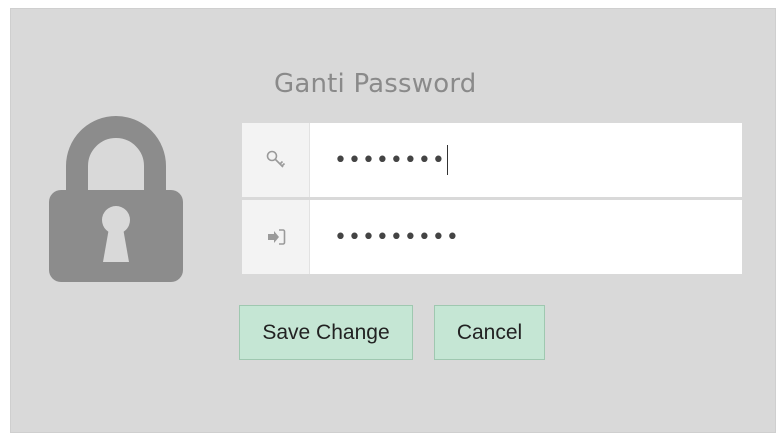 The width and height of the screenshot is (778, 435). What do you see at coordinates (116, 199) in the screenshot?
I see `lock-icon` at bounding box center [116, 199].